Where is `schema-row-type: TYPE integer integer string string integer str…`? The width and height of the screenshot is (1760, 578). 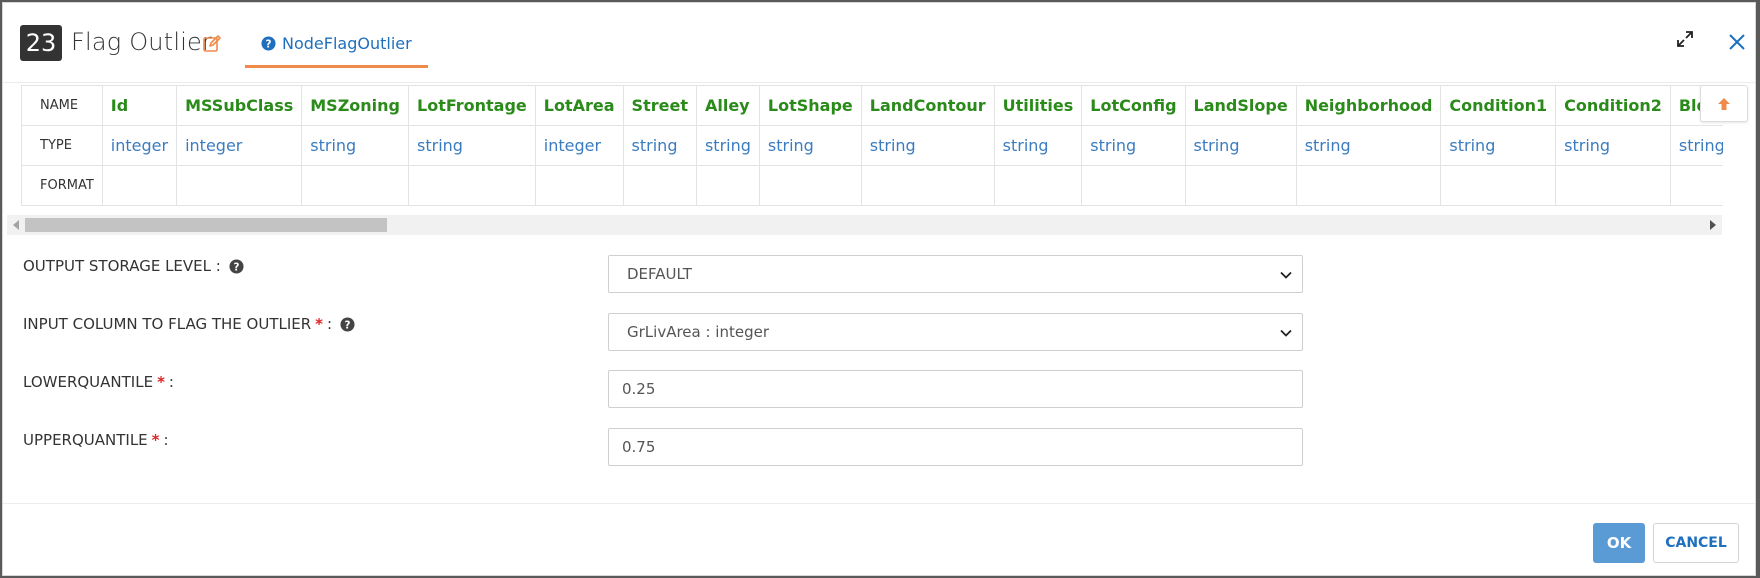
schema-row-type: TYPE integer integer string string integer str… is located at coordinates (872, 145).